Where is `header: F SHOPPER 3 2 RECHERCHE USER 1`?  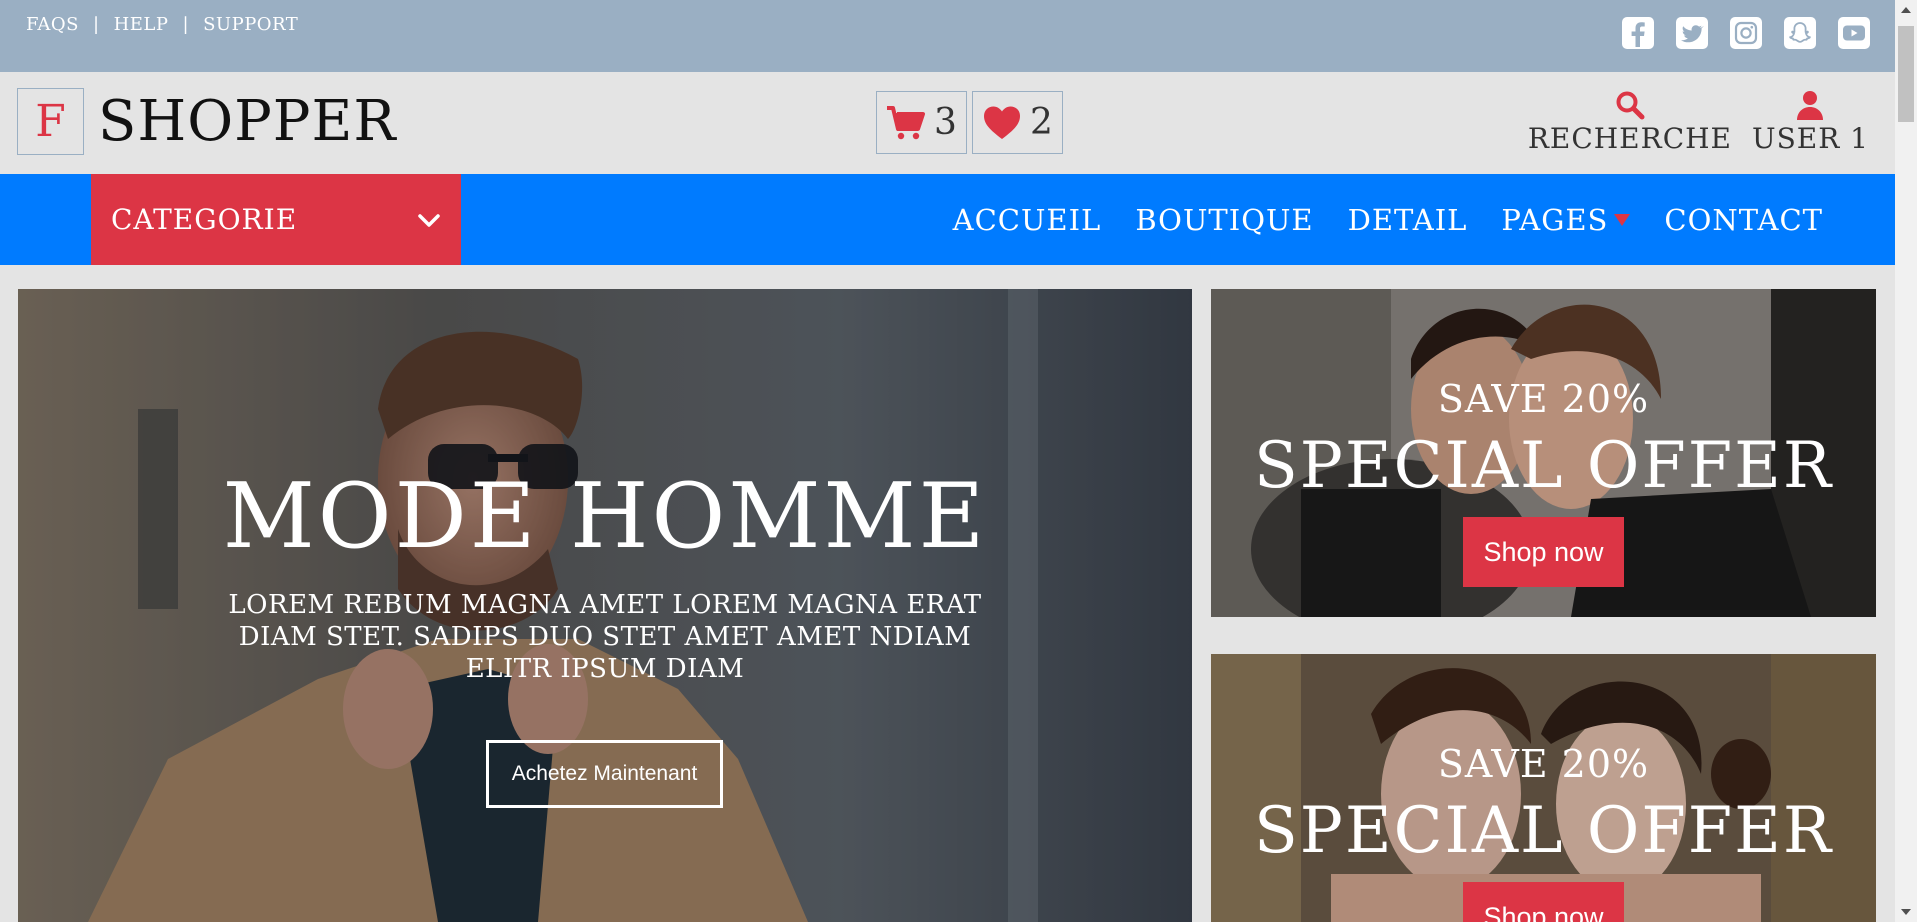 header: F SHOPPER 3 2 RECHERCHE USER 1 is located at coordinates (947, 123).